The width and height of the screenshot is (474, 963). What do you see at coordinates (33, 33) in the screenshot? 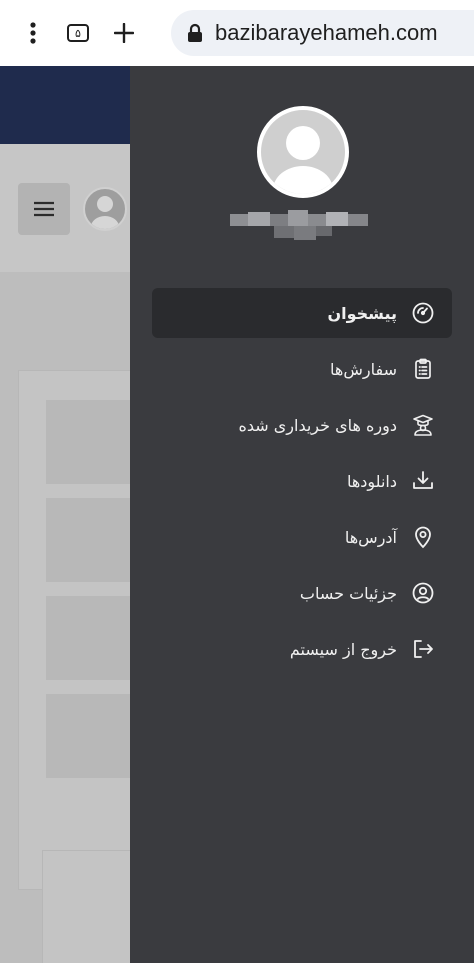
I see `browser-menu-dots-icon` at bounding box center [33, 33].